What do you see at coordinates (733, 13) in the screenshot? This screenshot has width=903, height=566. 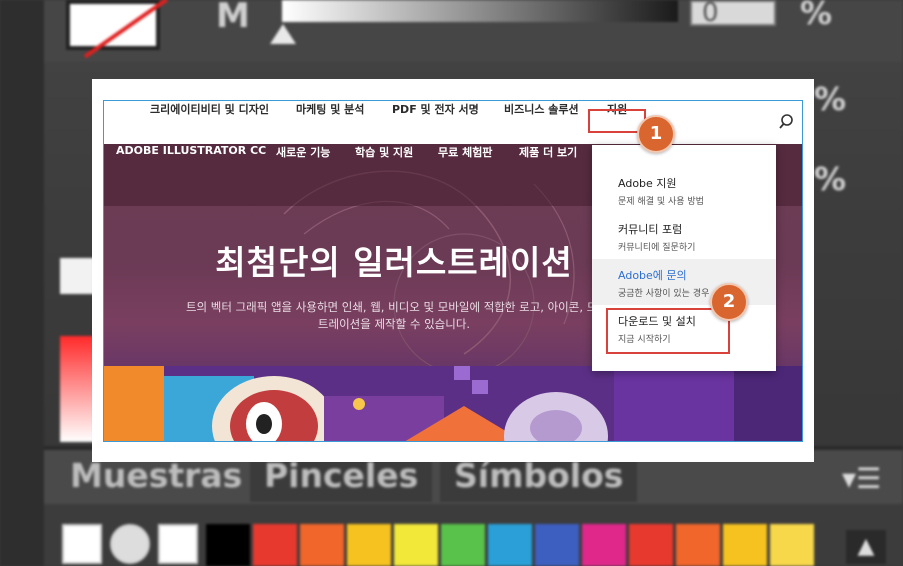 I see `bg-value-box: 0` at bounding box center [733, 13].